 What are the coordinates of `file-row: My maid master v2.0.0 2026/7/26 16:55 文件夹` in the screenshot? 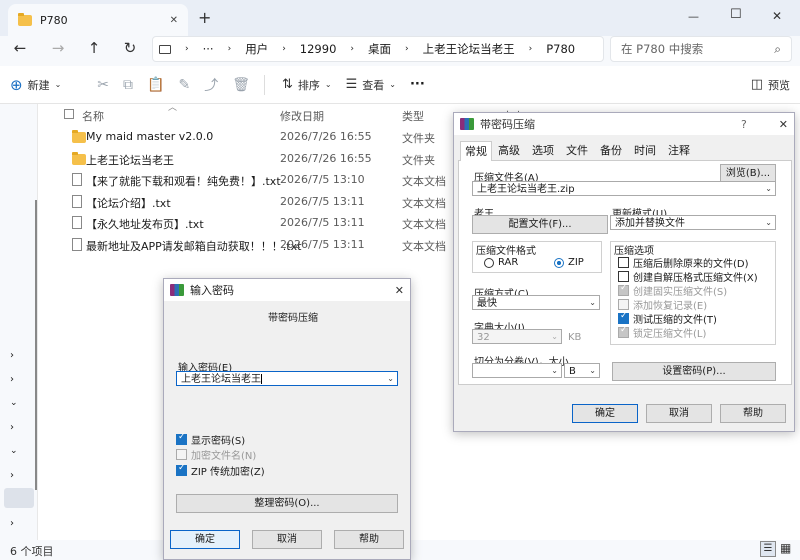 It's located at (260, 136).